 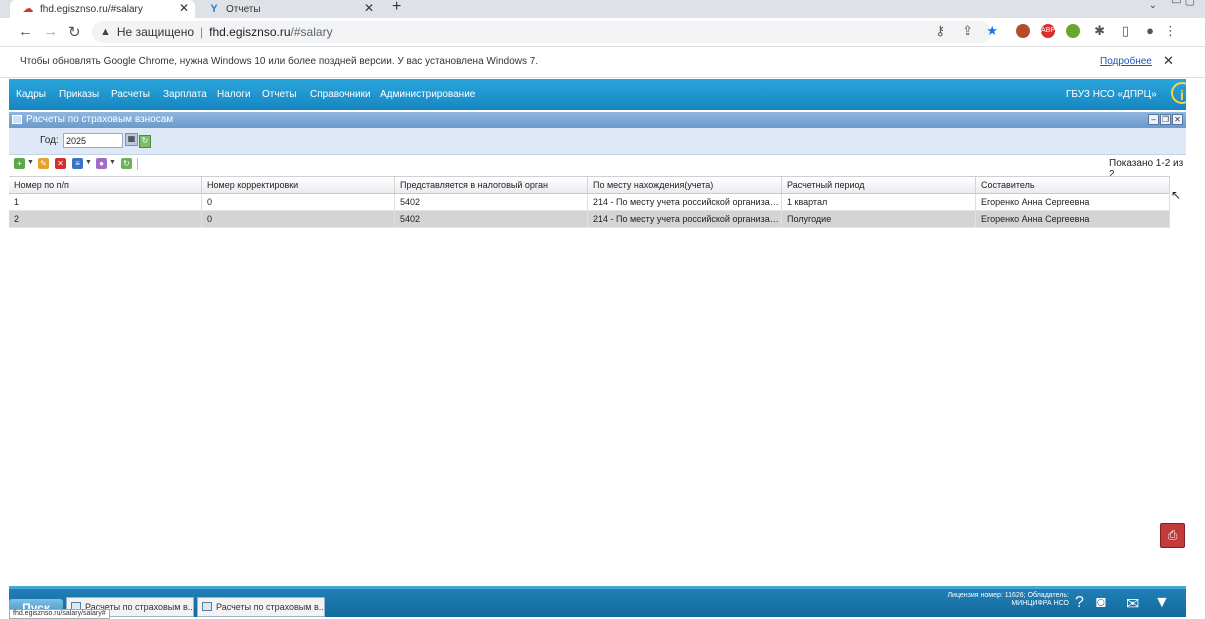 I want to click on minimize-icon: –, so click(x=1153, y=119).